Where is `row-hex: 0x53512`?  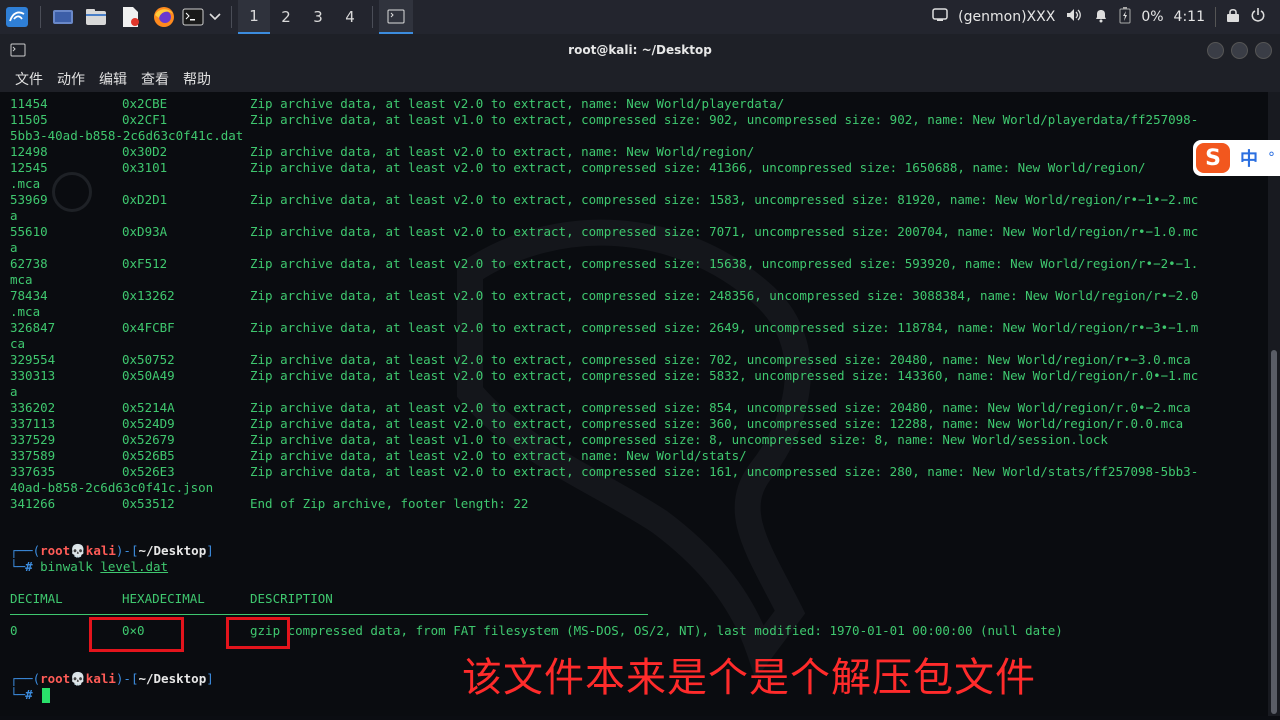 row-hex: 0x53512 is located at coordinates (148, 503).